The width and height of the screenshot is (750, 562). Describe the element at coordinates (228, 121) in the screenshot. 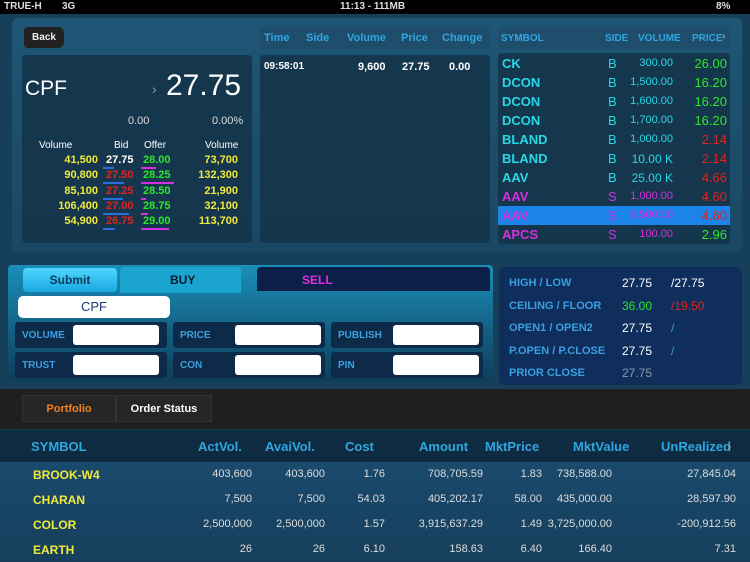

I see `quote-pct-change: 0.00%` at that location.